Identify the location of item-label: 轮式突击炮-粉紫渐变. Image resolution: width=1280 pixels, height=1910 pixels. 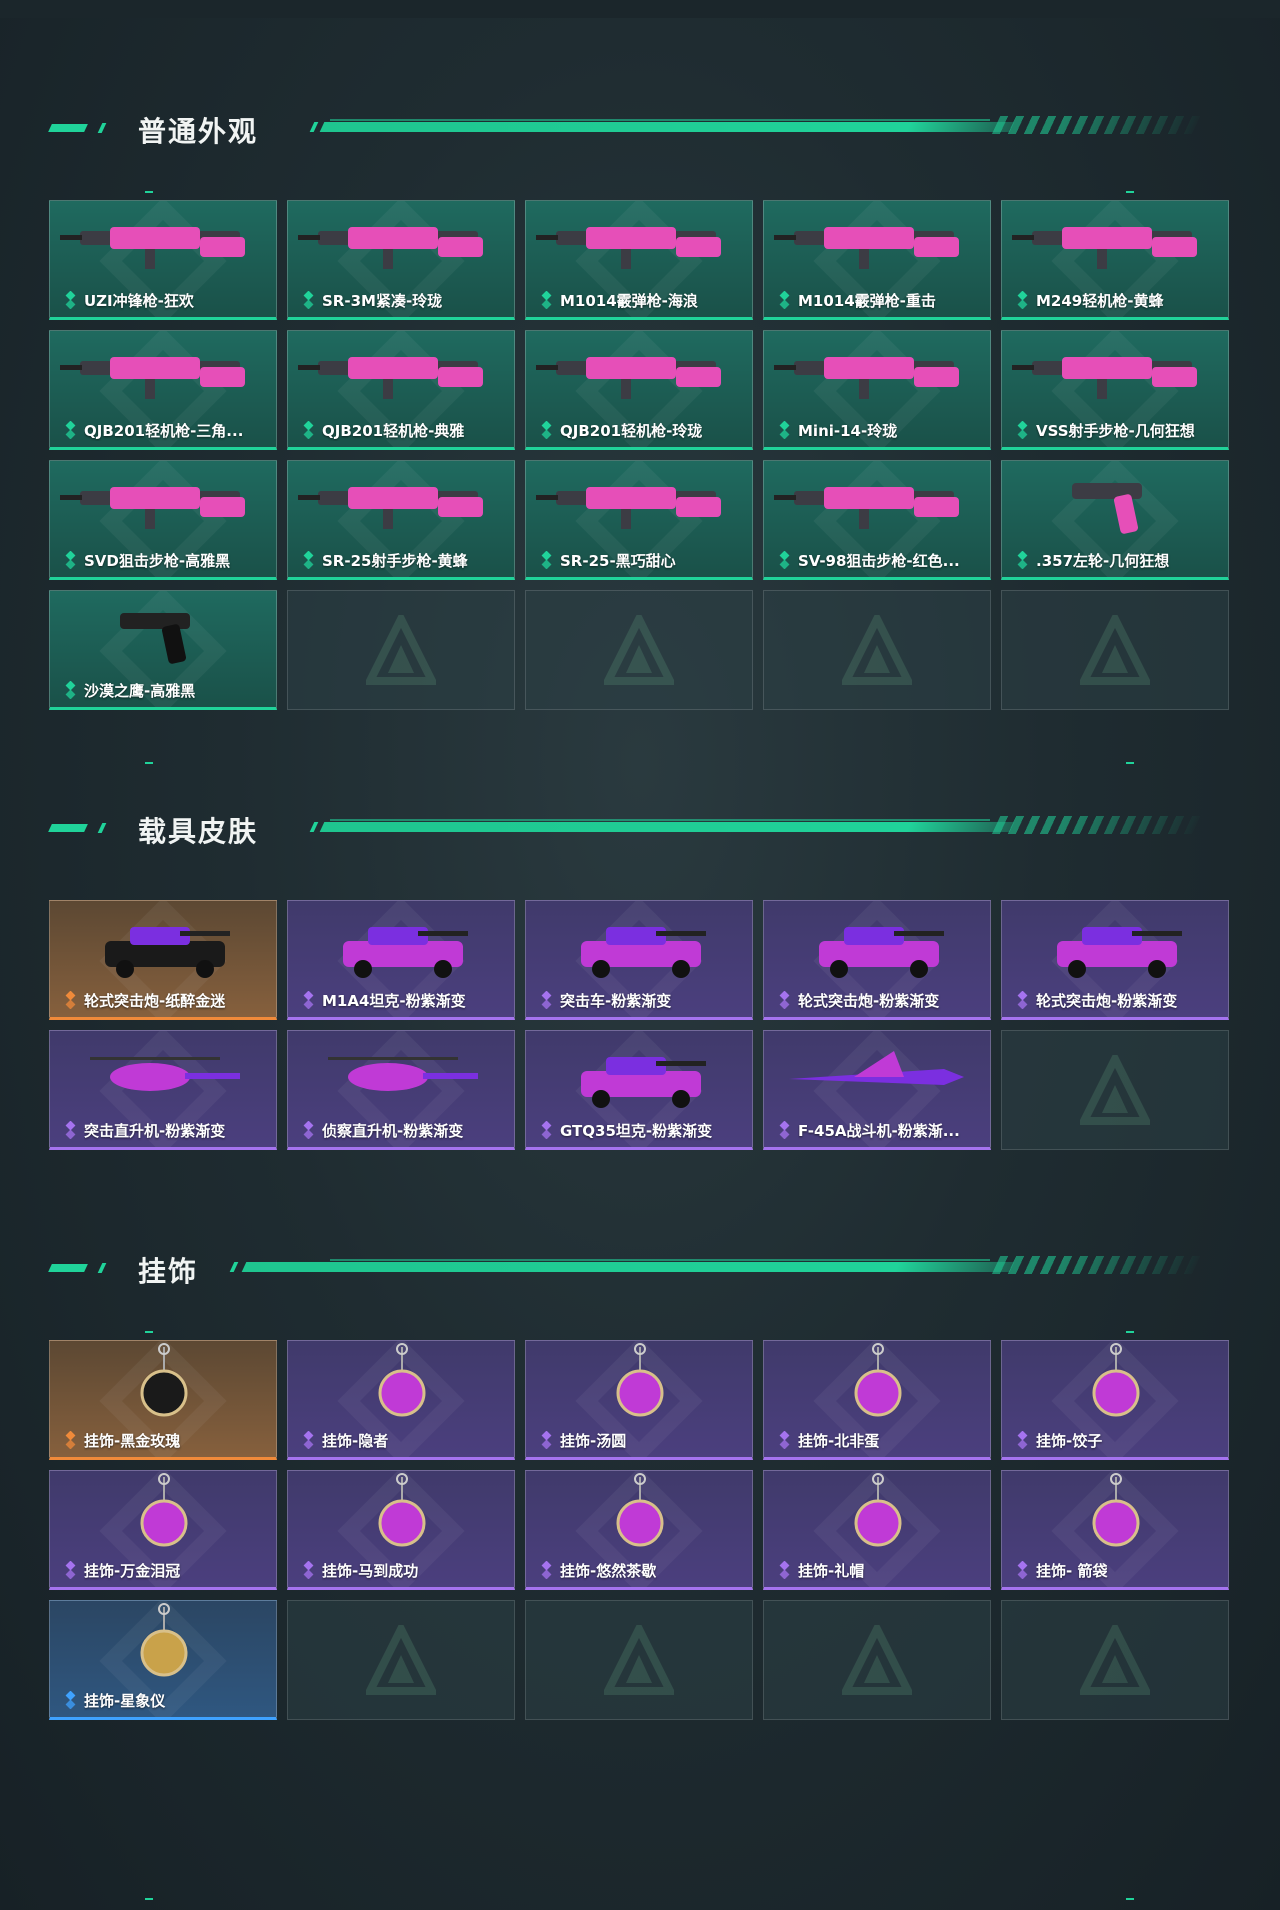
(1107, 1001).